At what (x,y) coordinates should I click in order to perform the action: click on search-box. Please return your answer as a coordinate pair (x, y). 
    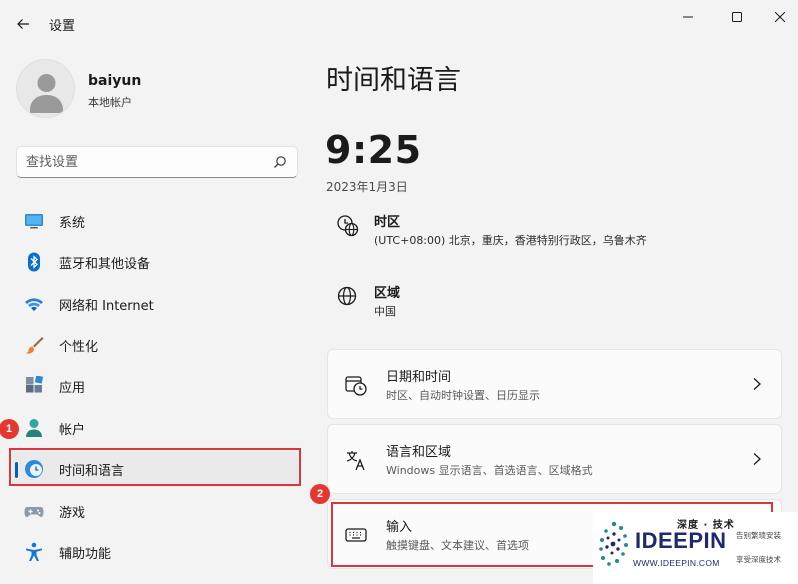
    Looking at the image, I should click on (157, 162).